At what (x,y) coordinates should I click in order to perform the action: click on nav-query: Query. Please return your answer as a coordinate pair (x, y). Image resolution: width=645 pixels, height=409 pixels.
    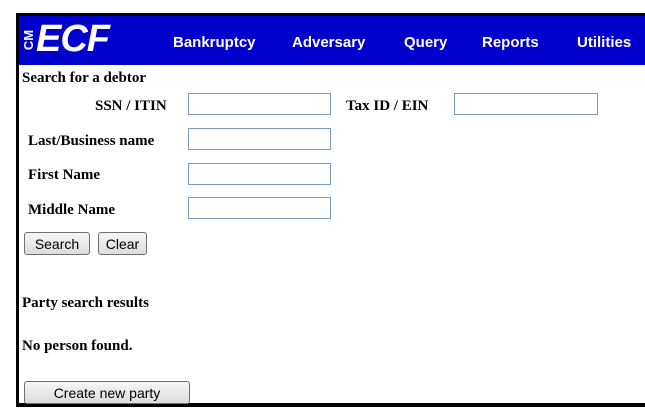
    Looking at the image, I should click on (425, 42).